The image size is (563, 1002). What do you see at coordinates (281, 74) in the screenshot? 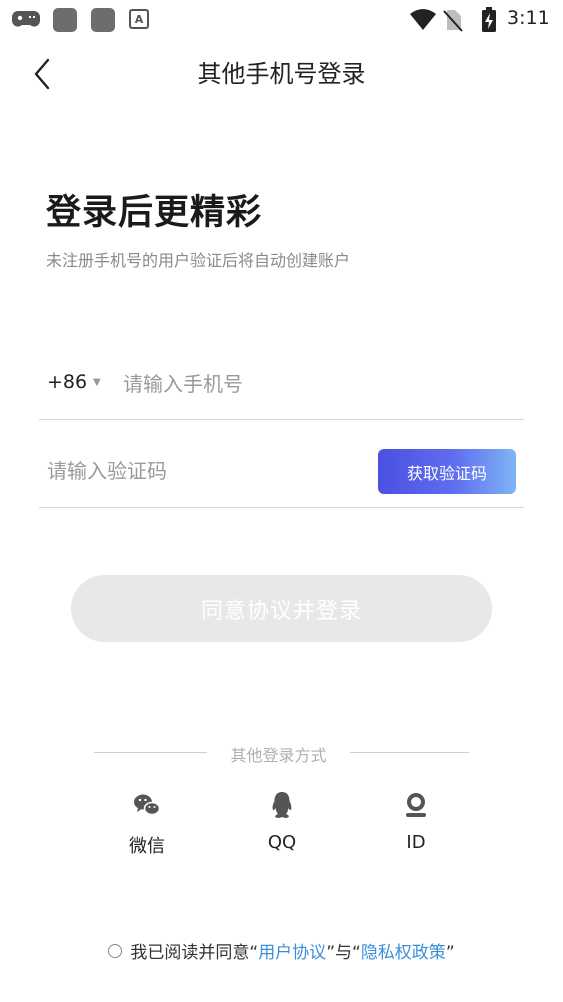
I see `page-title: 其他手机号登录` at bounding box center [281, 74].